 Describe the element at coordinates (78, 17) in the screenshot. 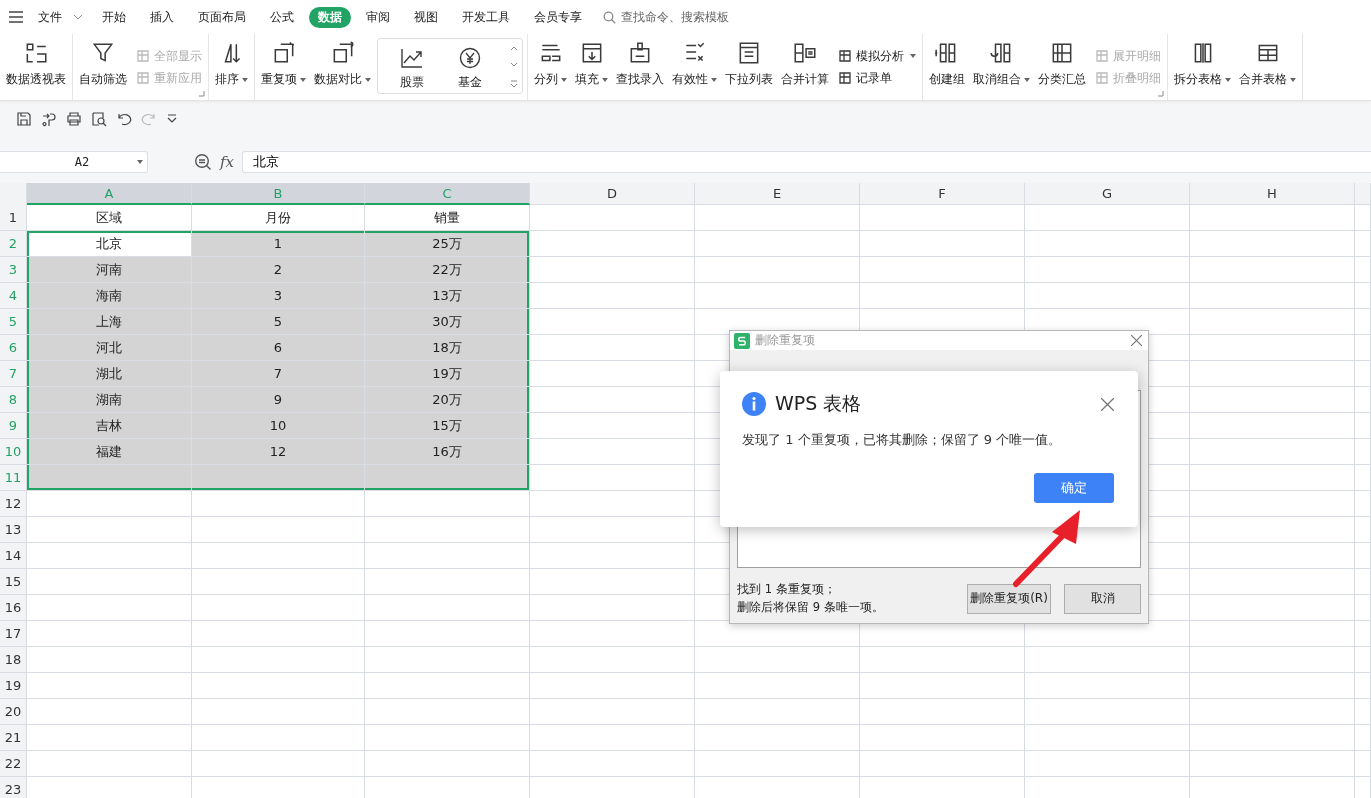

I see `chevron-icon` at that location.